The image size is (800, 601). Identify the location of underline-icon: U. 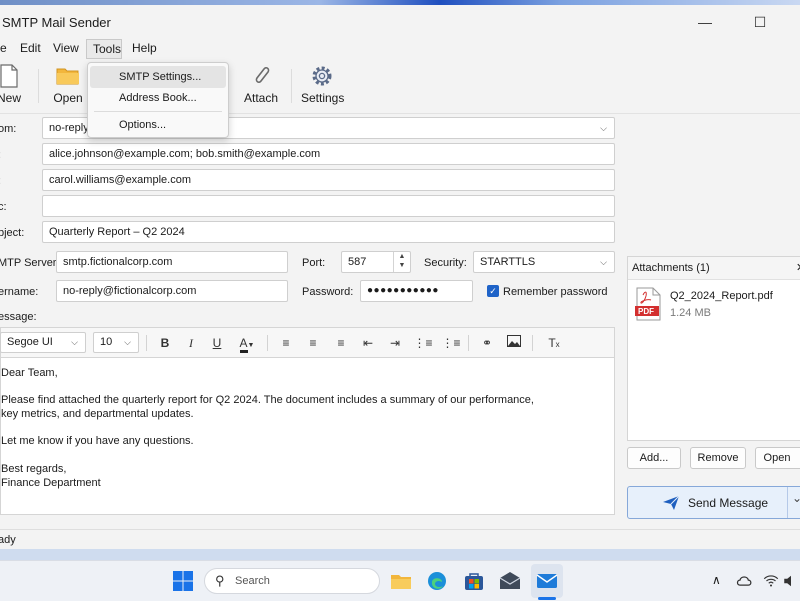
(217, 343).